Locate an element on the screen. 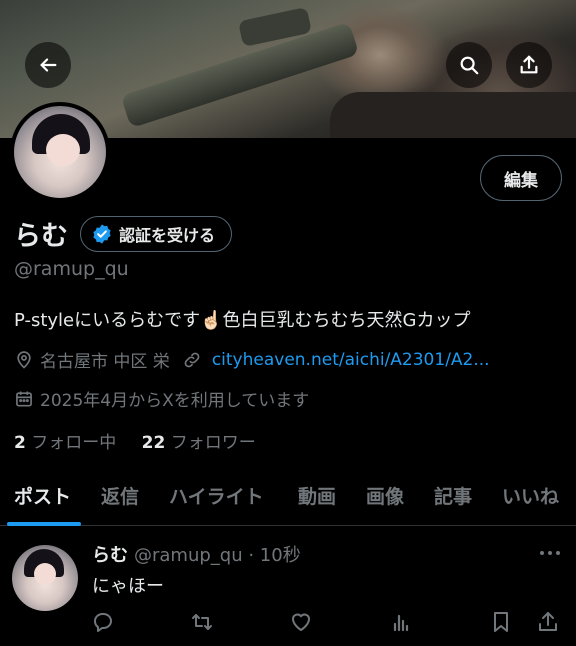 This screenshot has height=646, width=576. tab-posts: ポスト is located at coordinates (42, 495).